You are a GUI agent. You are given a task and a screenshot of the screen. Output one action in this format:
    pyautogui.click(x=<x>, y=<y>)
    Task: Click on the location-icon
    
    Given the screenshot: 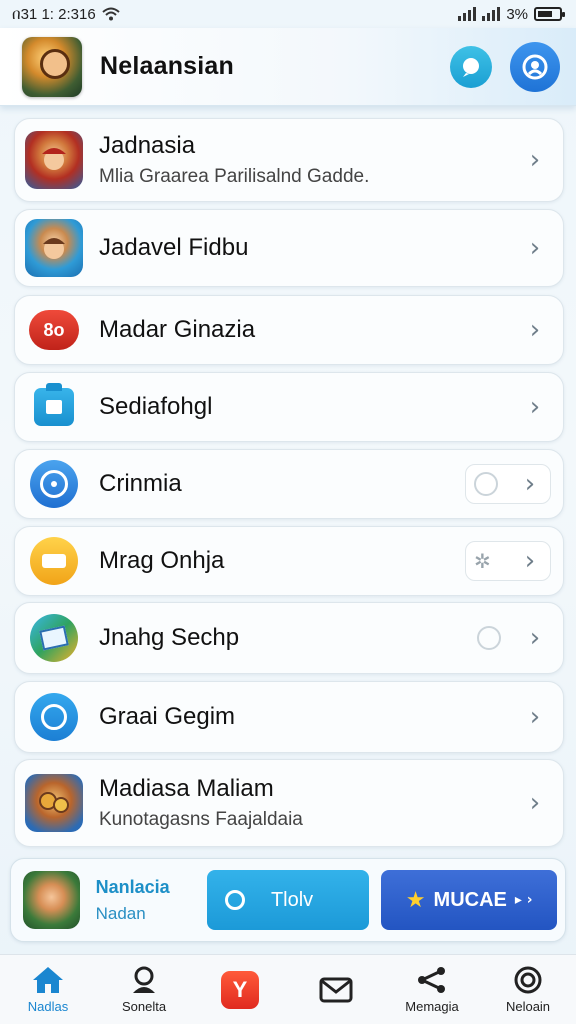 What is the action you would take?
    pyautogui.click(x=234, y=900)
    